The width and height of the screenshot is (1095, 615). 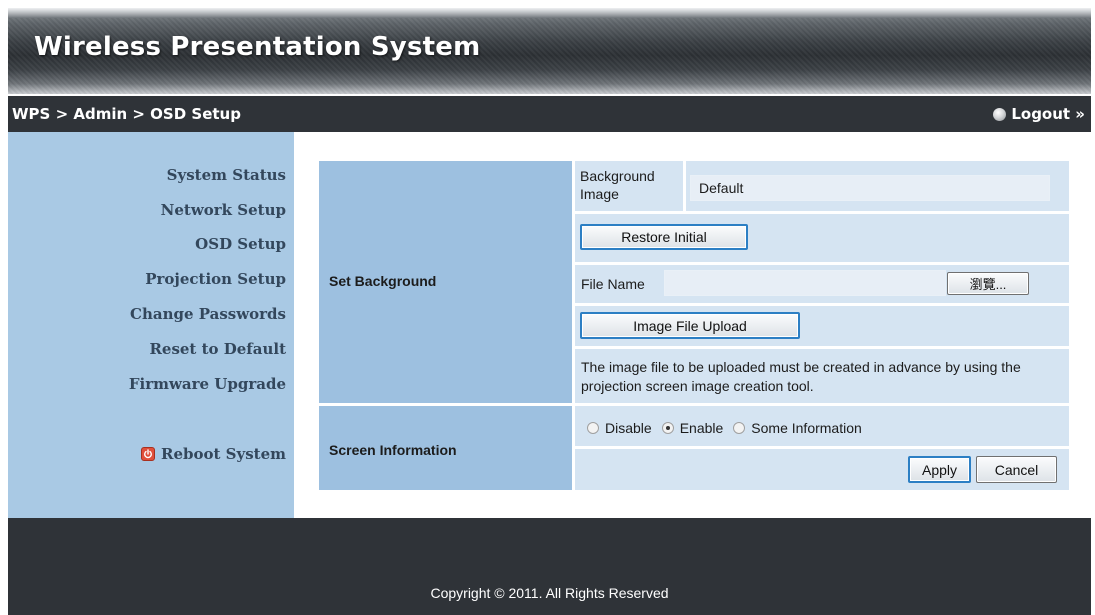 What do you see at coordinates (1016, 469) in the screenshot?
I see `cancel-button: Cancel` at bounding box center [1016, 469].